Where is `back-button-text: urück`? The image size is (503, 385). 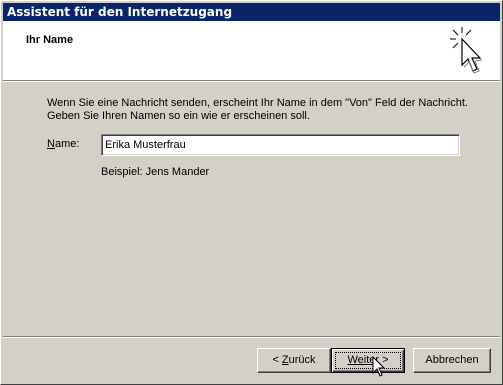
back-button-text: urück is located at coordinates (302, 360).